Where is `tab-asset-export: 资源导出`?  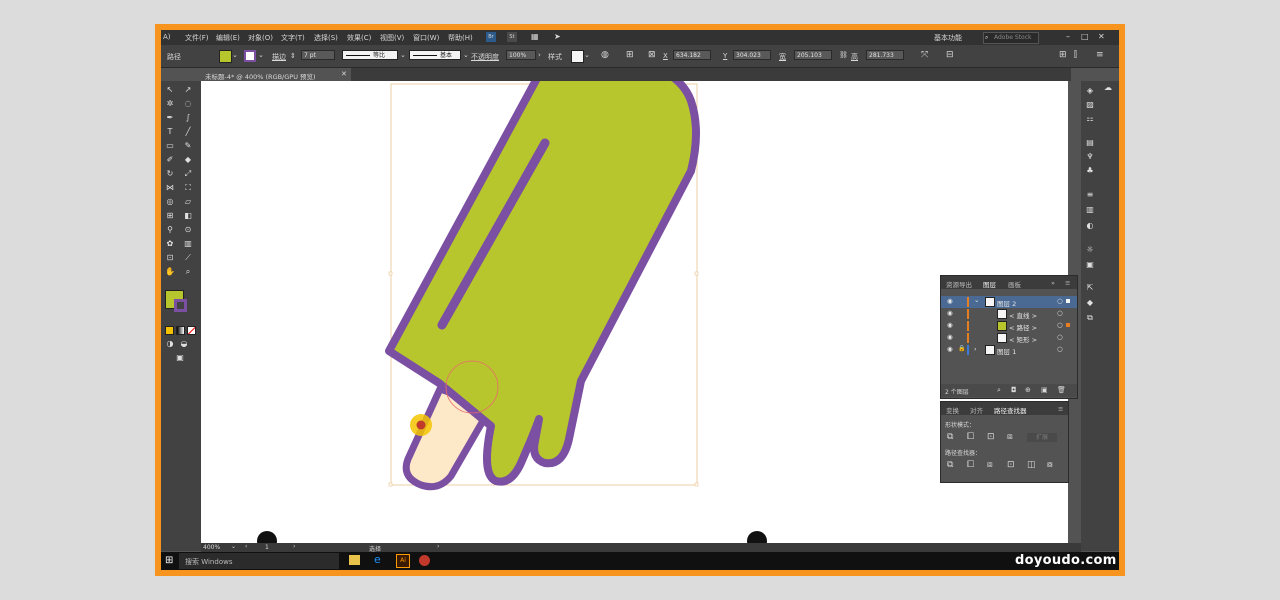
tab-asset-export: 资源导出 is located at coordinates (959, 284).